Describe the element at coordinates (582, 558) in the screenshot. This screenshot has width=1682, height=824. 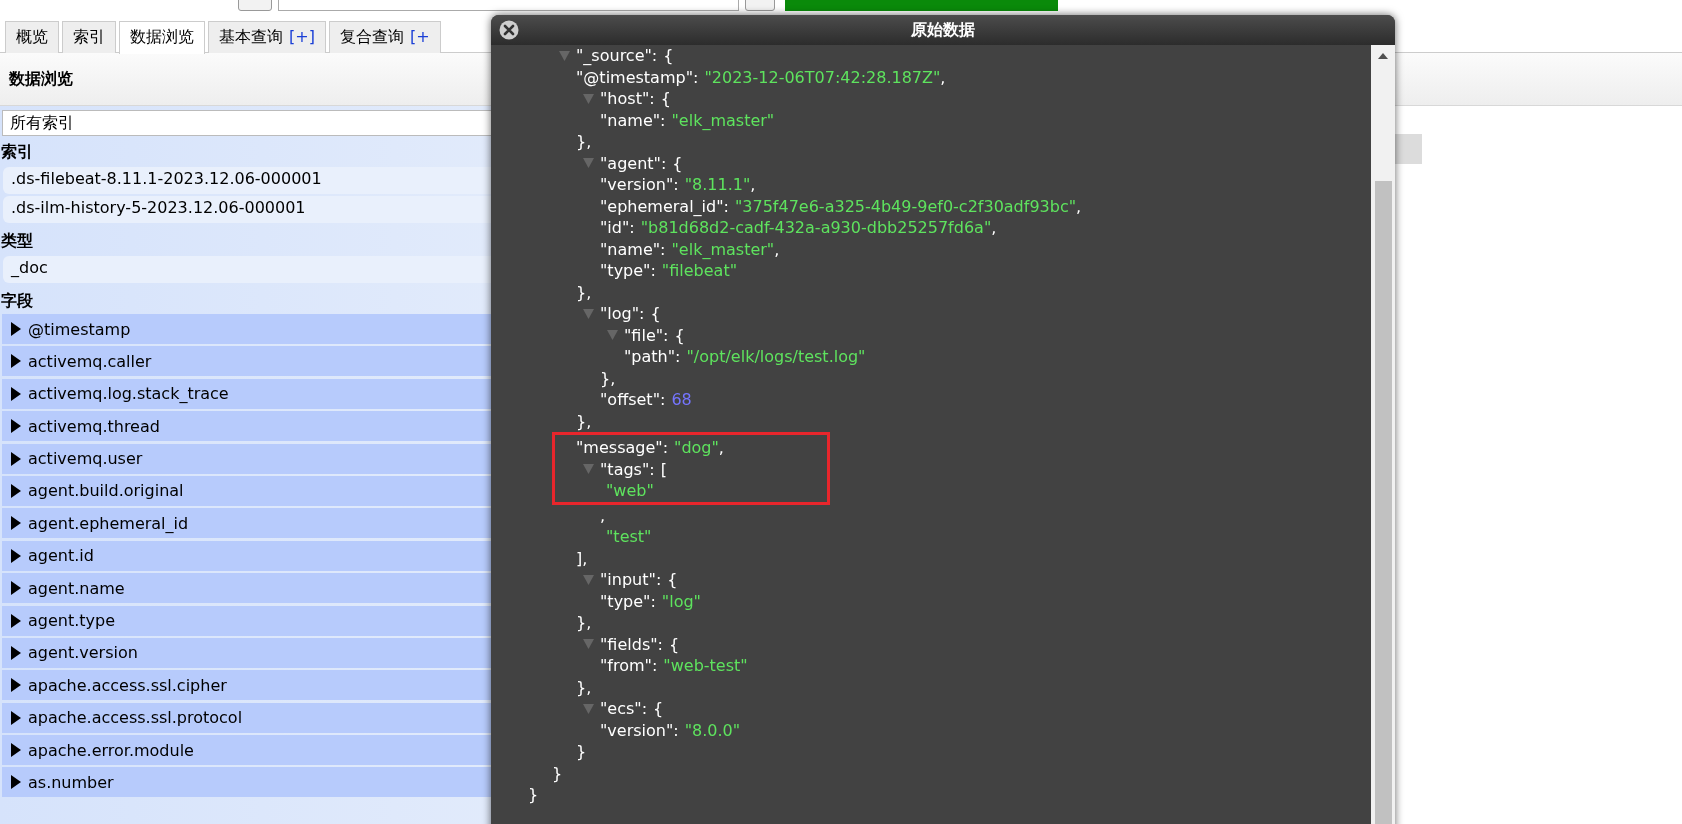
I see `json-bracket: ],` at that location.